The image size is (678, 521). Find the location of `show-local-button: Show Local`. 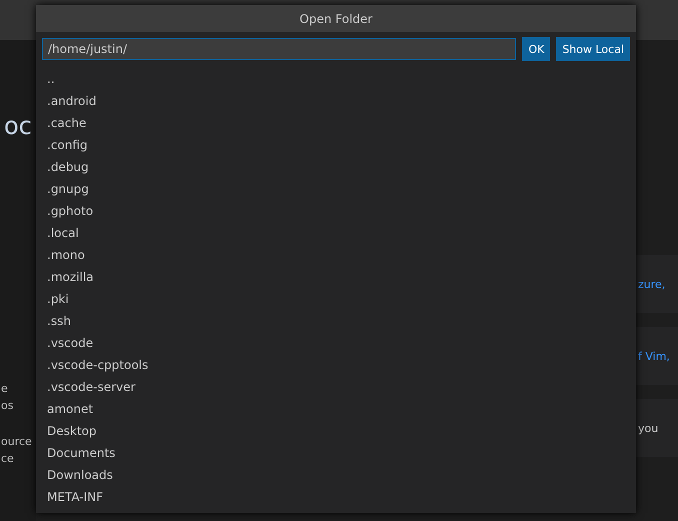

show-local-button: Show Local is located at coordinates (593, 49).